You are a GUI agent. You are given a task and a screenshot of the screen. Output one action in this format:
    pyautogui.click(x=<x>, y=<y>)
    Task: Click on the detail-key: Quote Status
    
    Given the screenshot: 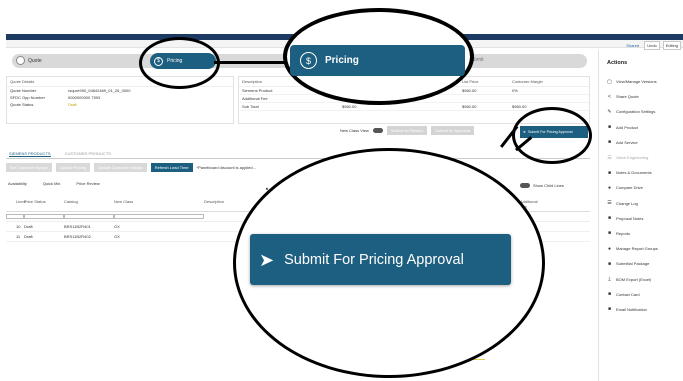 What is the action you would take?
    pyautogui.click(x=22, y=104)
    